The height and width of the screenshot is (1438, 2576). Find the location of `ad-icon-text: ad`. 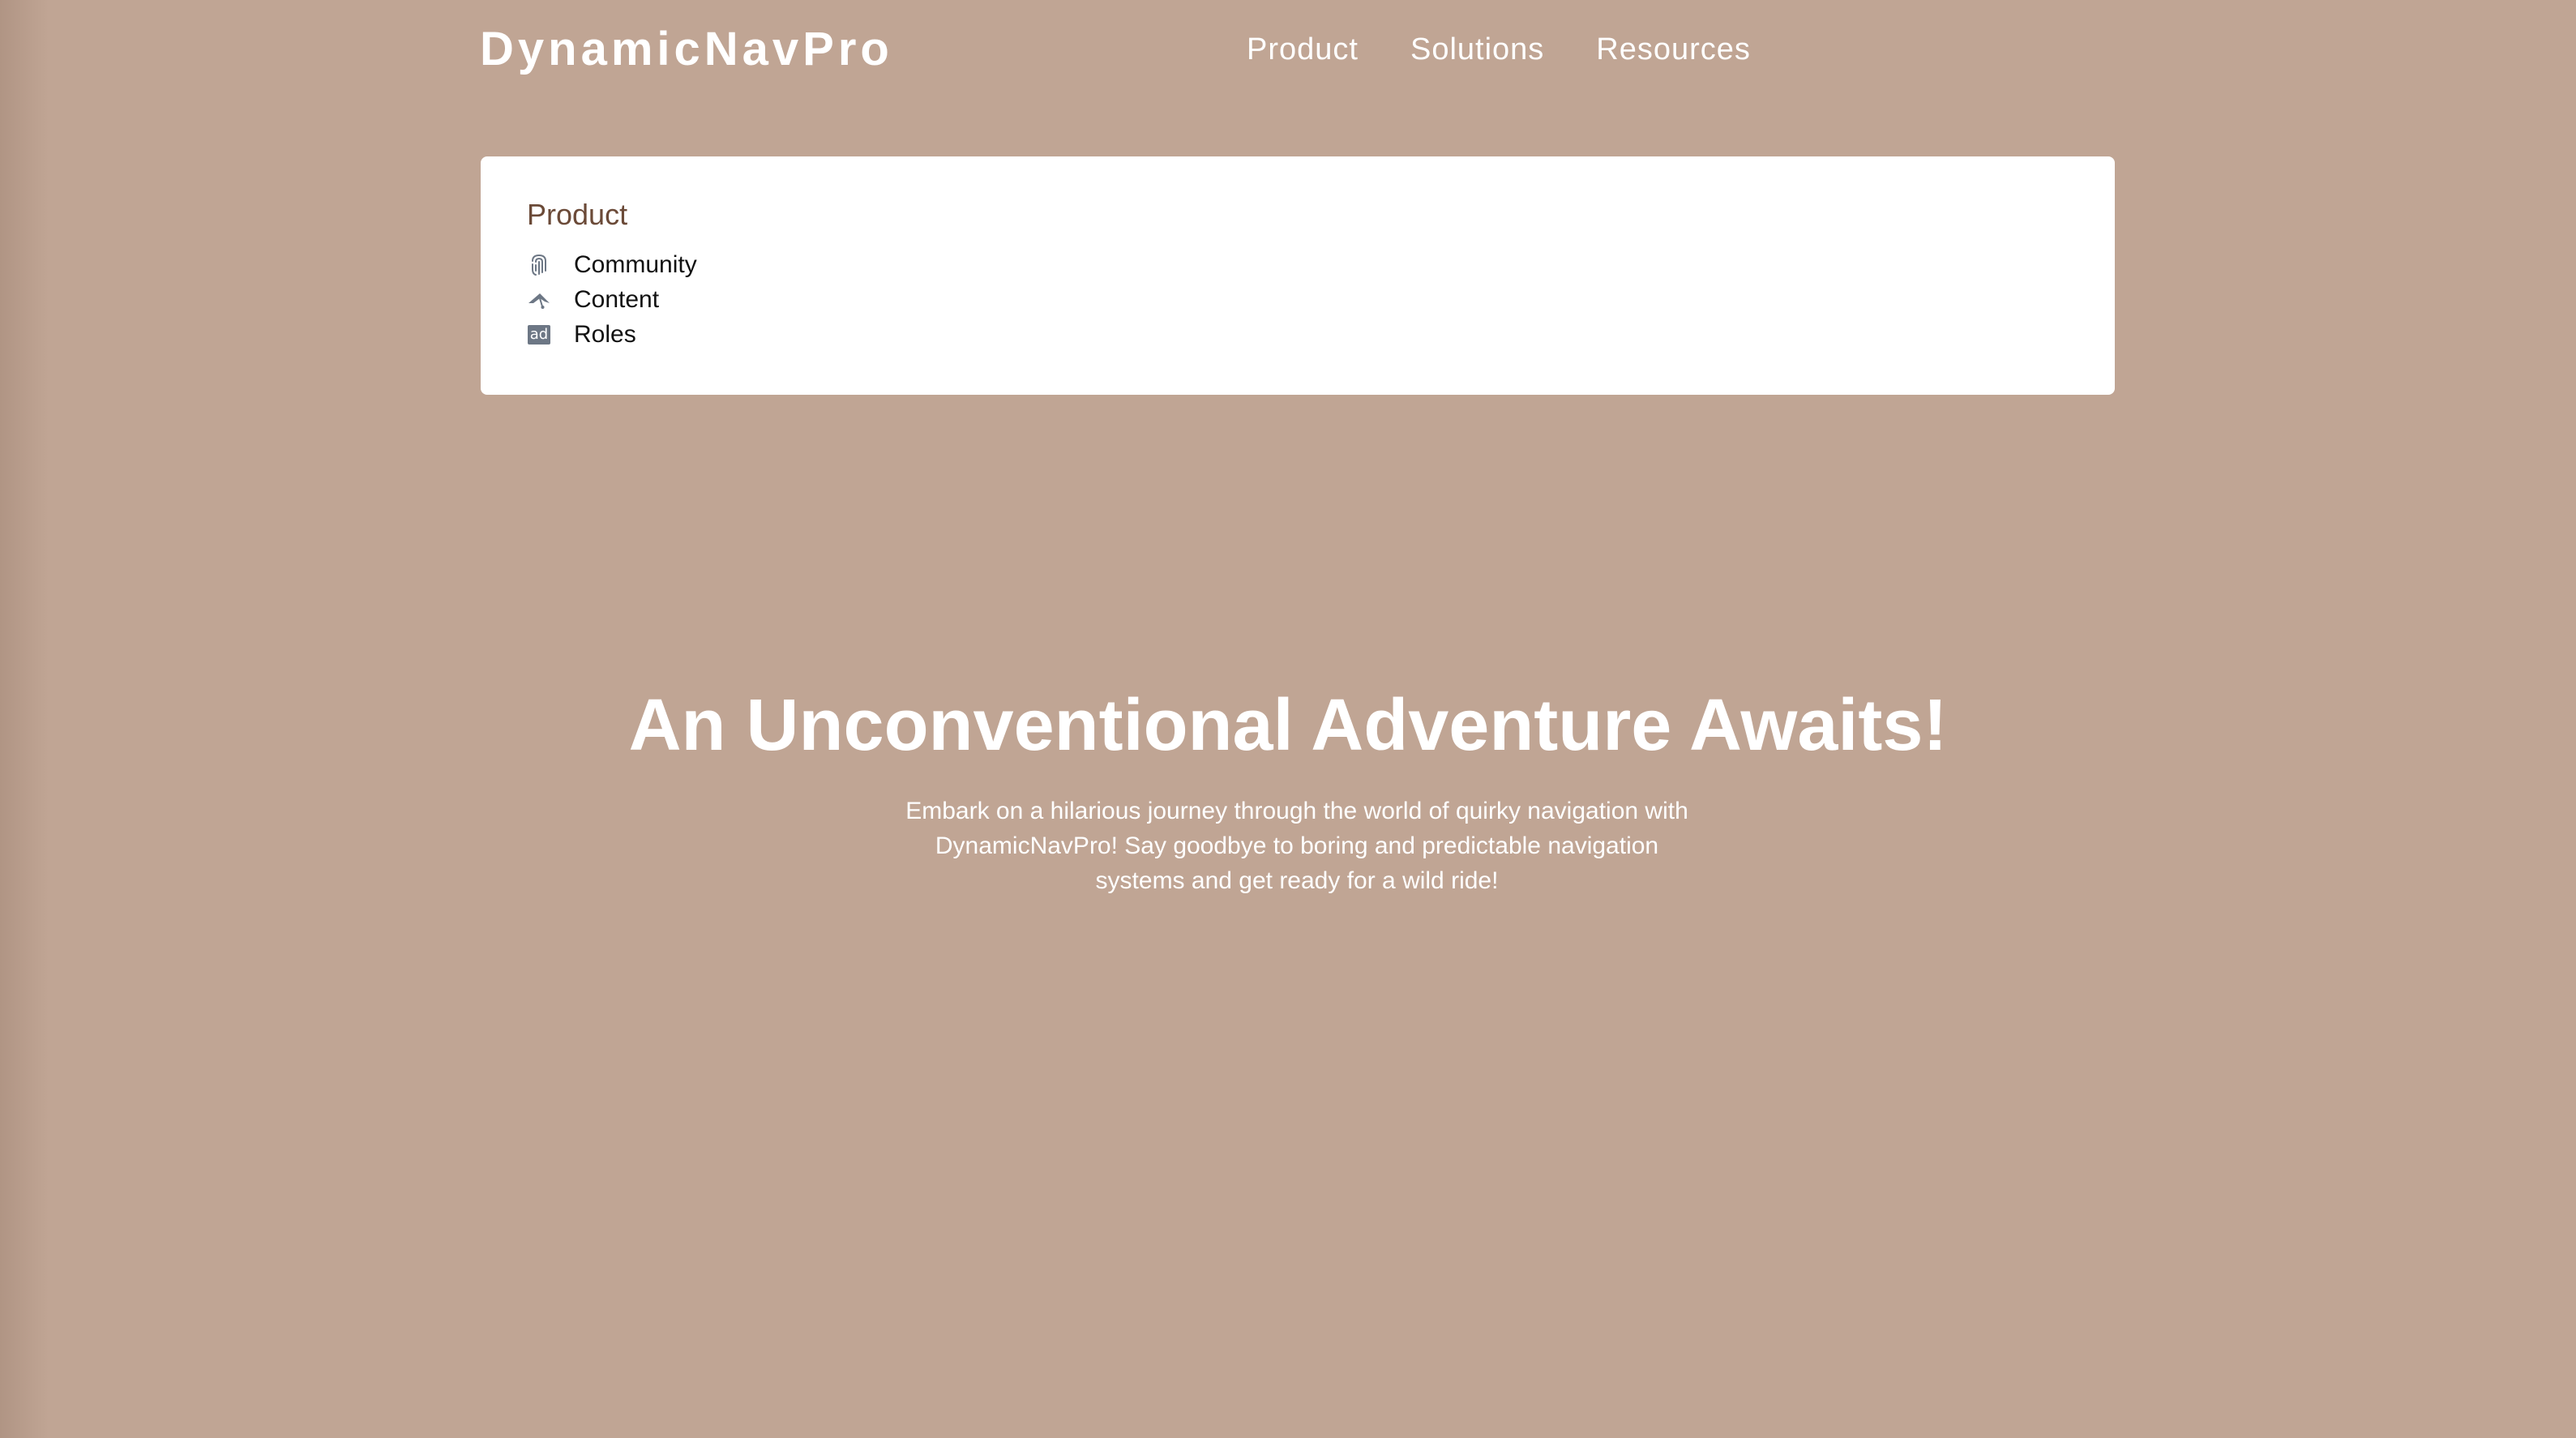

ad-icon-text: ad is located at coordinates (539, 334).